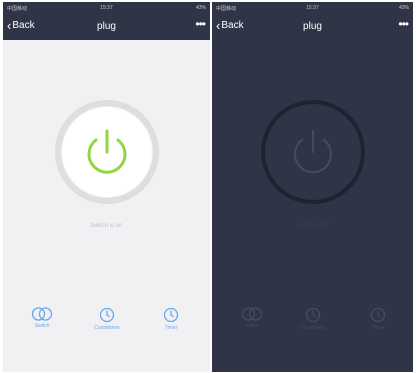  What do you see at coordinates (312, 226) in the screenshot?
I see `switch-state-text: Switch is off` at bounding box center [312, 226].